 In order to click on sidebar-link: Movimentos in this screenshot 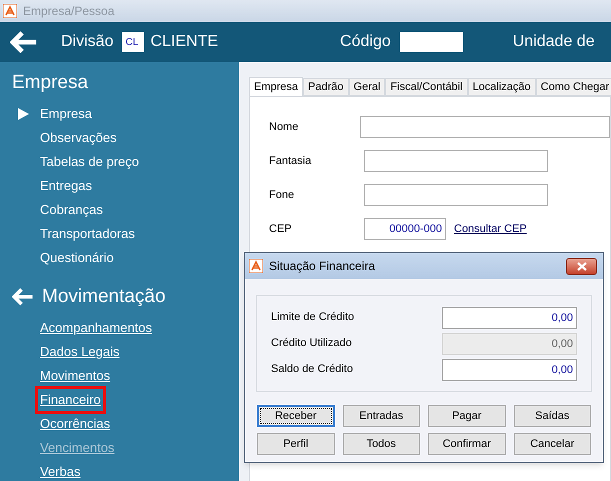, I will do `click(75, 376)`.